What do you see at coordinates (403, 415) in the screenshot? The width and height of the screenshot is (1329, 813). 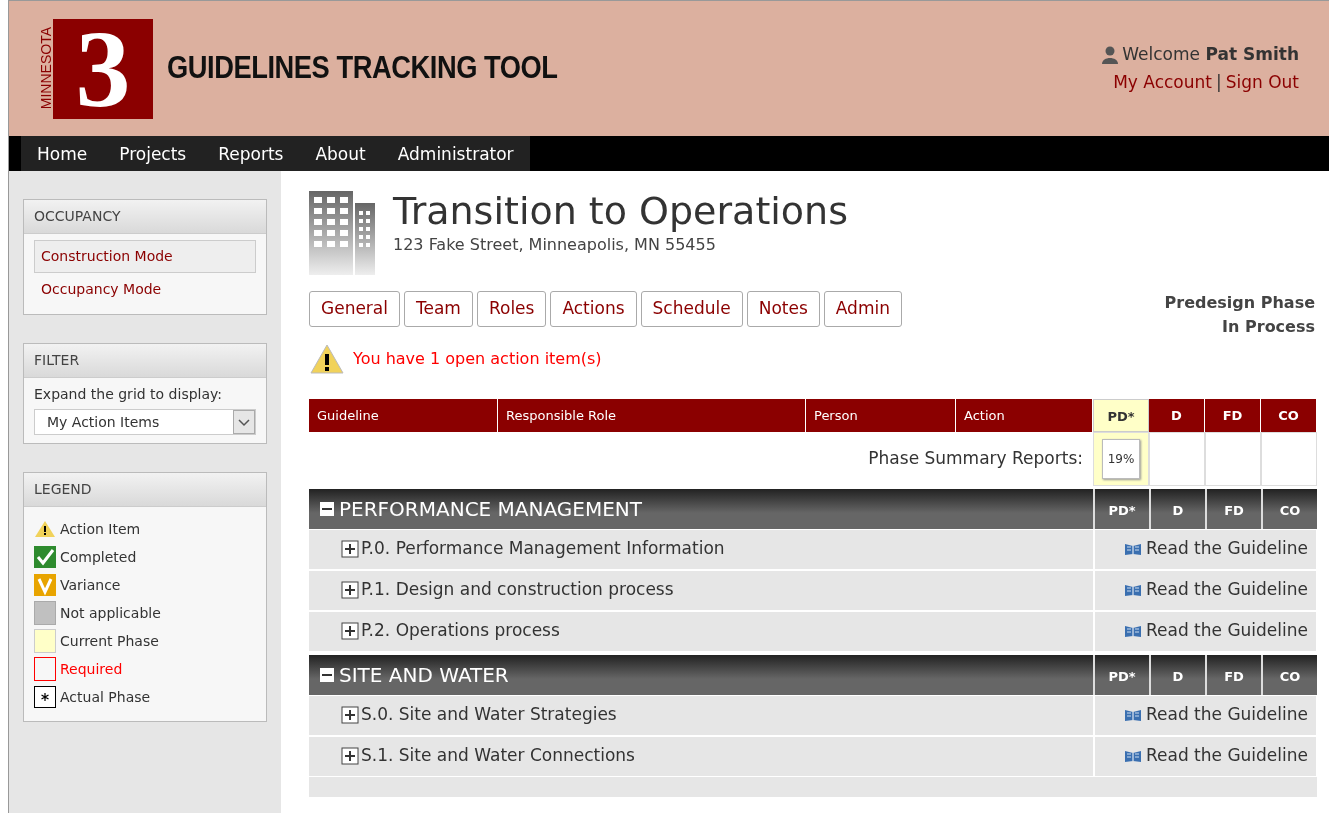 I see `column-header: Guideline` at bounding box center [403, 415].